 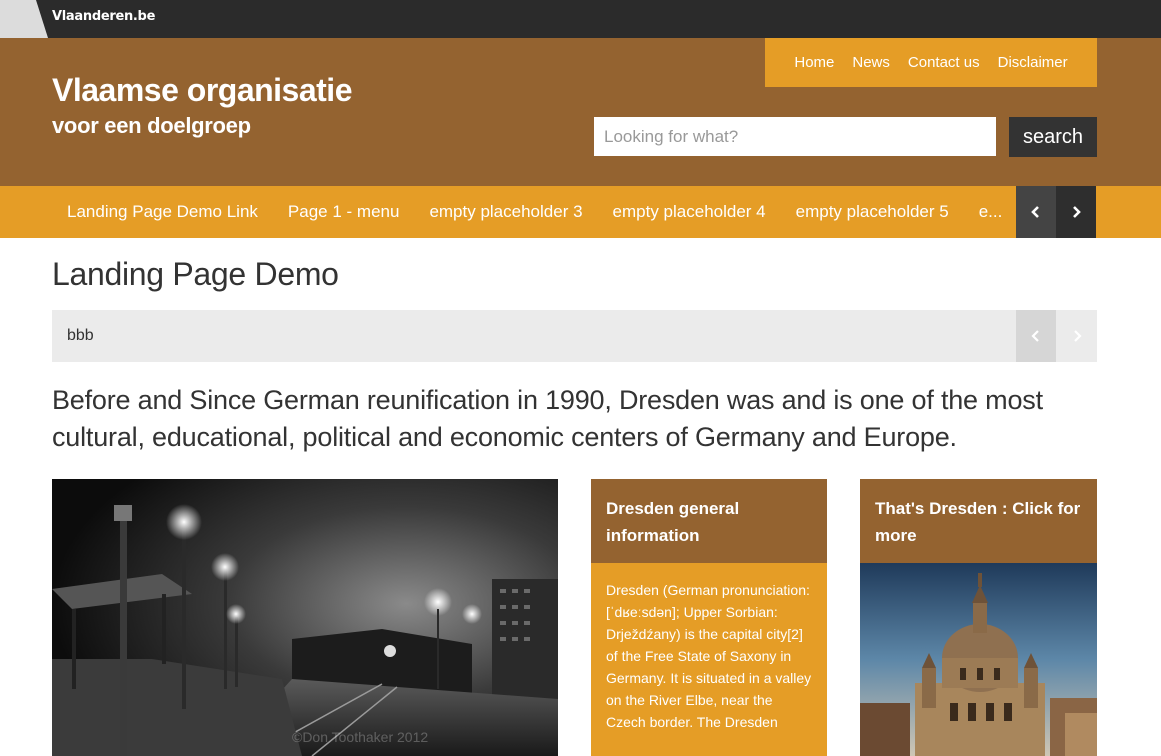 I want to click on main-nav-item-landing-page: Landing Page Demo Link, so click(x=162, y=212).